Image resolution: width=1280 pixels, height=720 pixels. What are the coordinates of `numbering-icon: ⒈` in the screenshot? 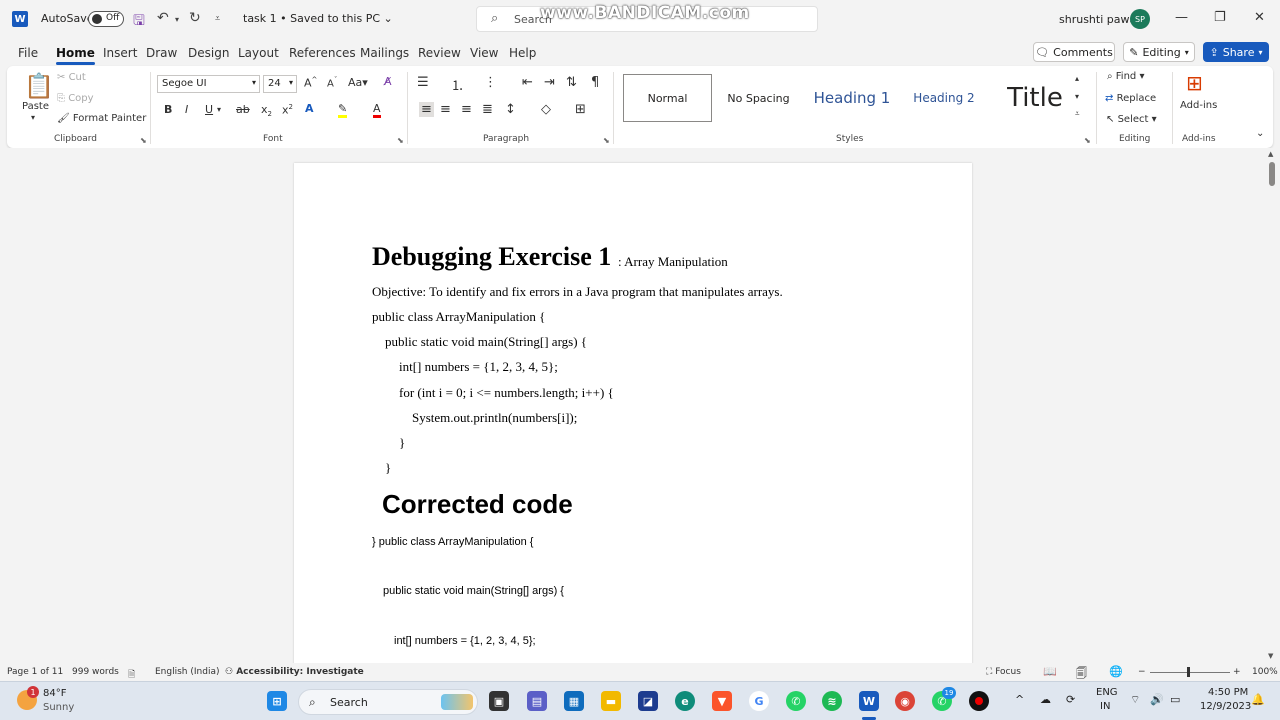 It's located at (457, 84).